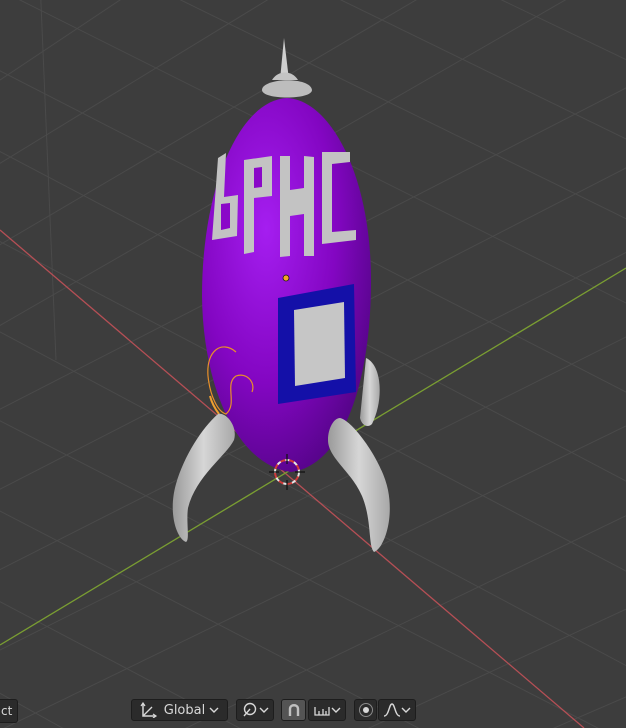  I want to click on transform-orientation-dropdown: Global, so click(179, 710).